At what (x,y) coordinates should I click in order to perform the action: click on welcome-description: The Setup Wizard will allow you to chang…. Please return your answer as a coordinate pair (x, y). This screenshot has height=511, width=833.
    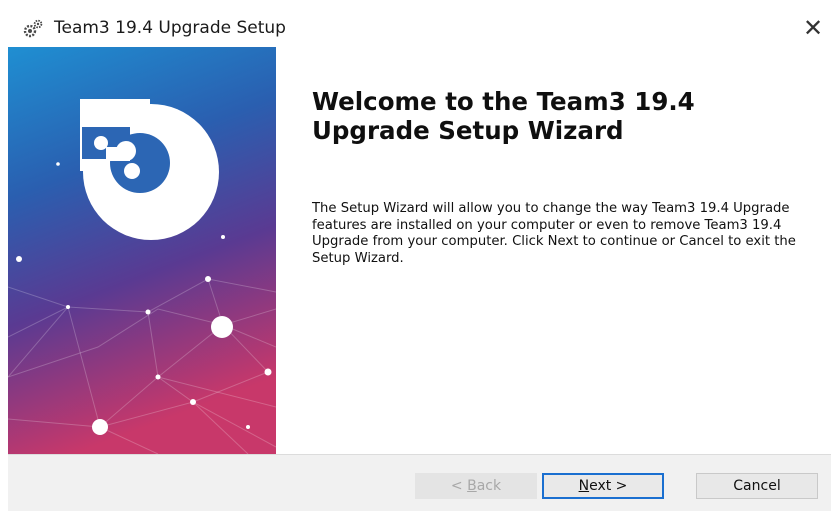
    Looking at the image, I should click on (554, 233).